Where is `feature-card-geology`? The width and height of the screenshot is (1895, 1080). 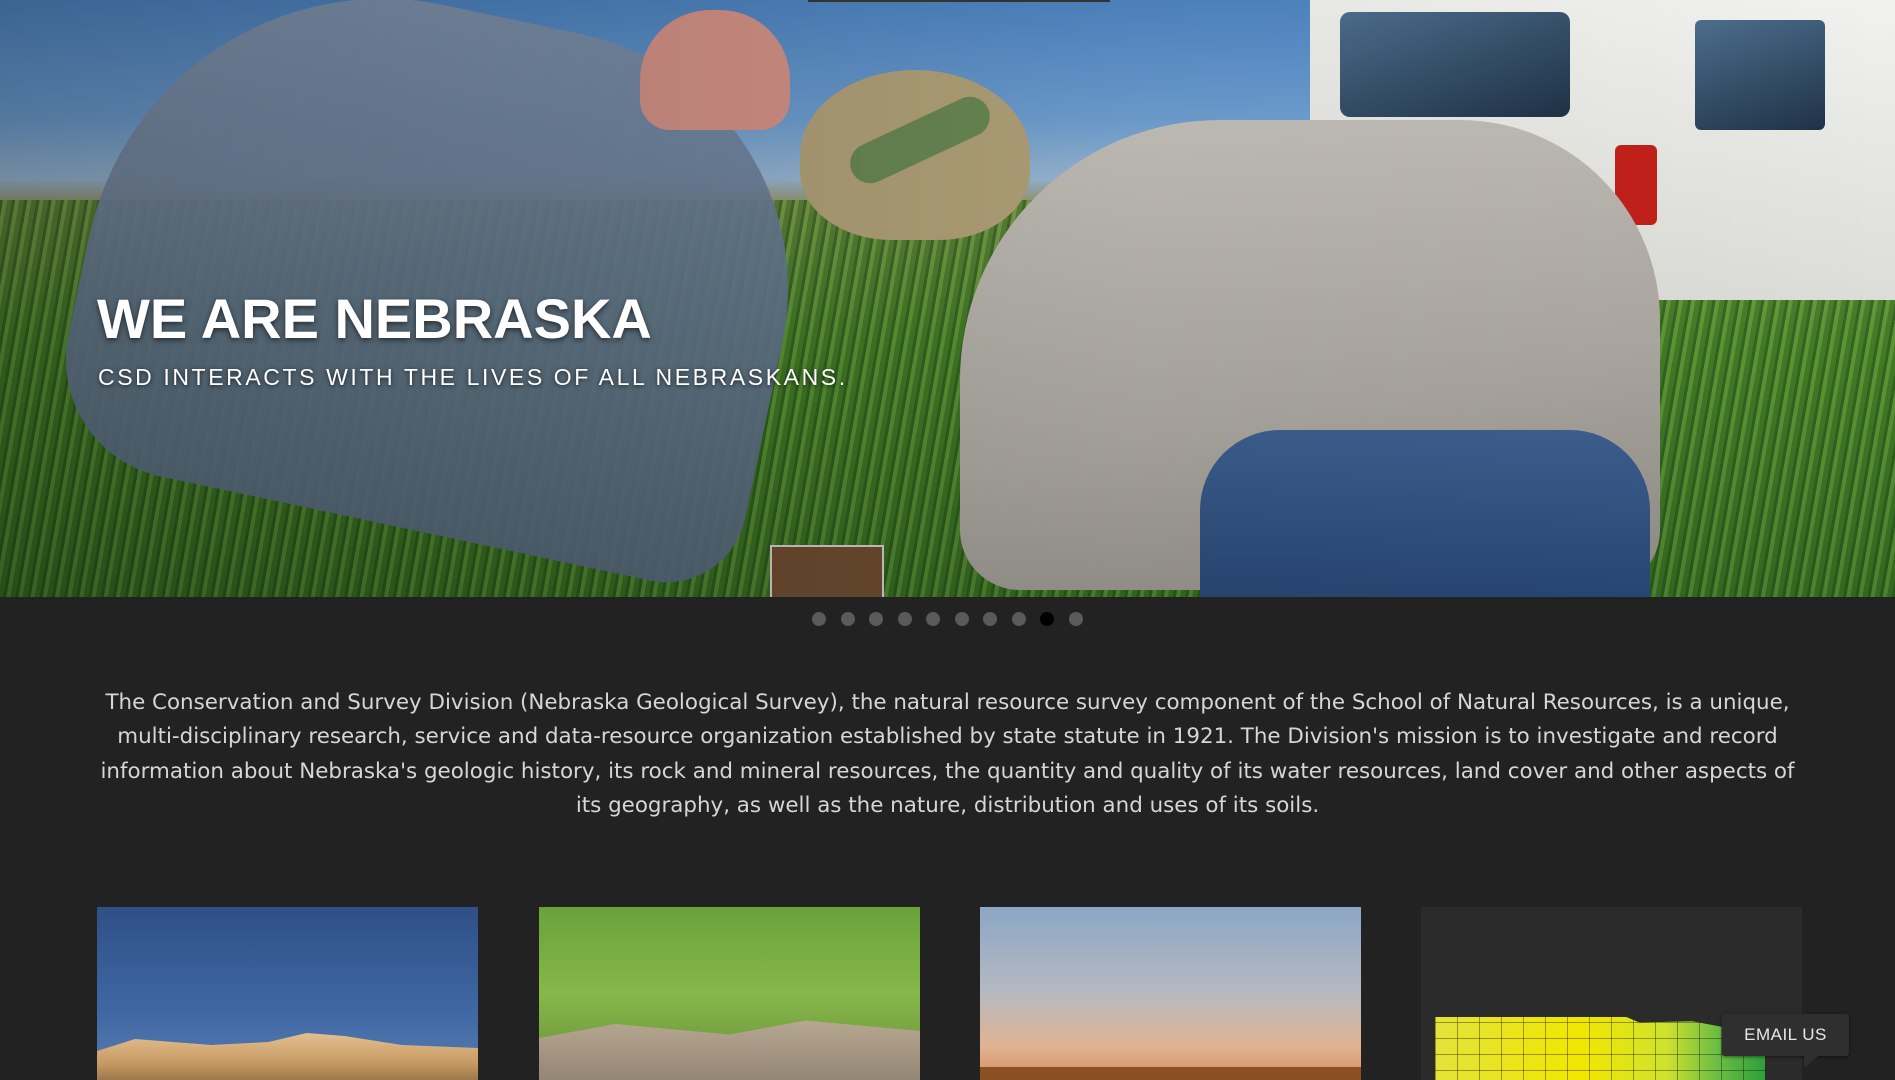
feature-card-geology is located at coordinates (287, 993).